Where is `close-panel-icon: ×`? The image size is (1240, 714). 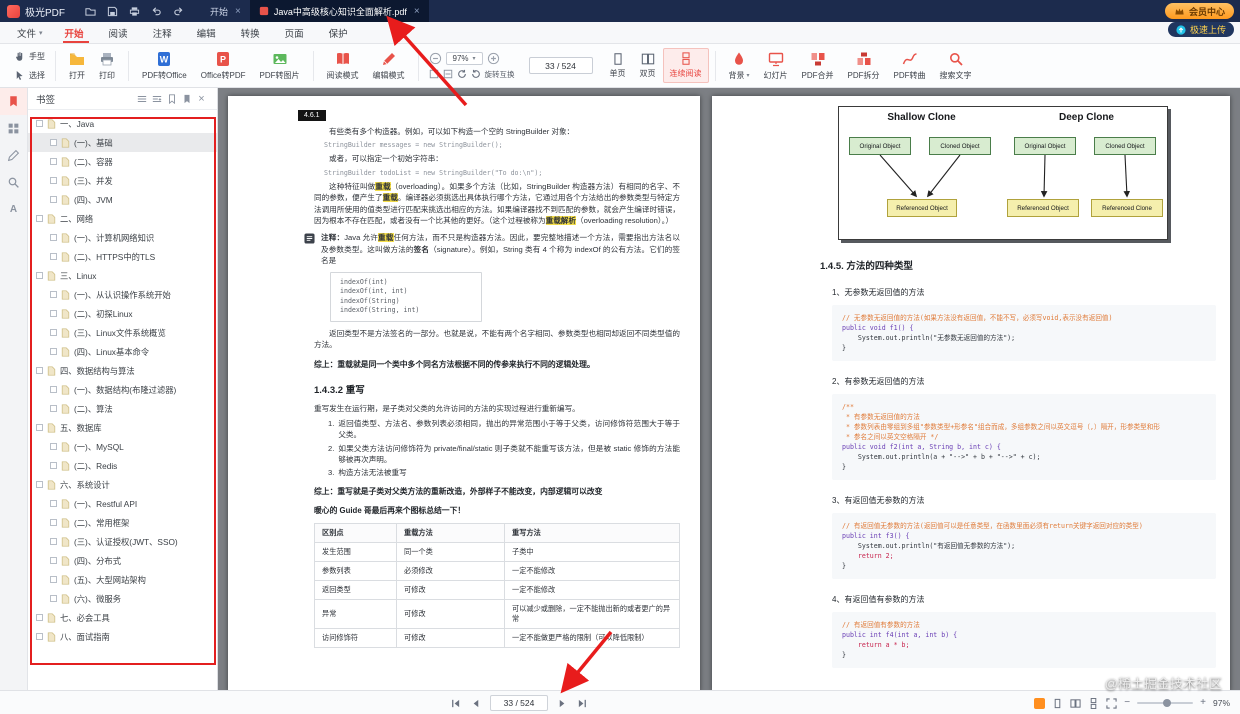 close-panel-icon: × is located at coordinates (201, 99).